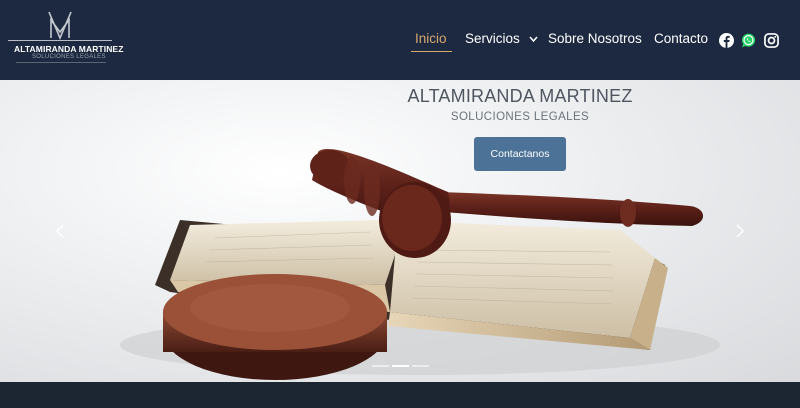 This screenshot has width=800, height=408. What do you see at coordinates (431, 38) in the screenshot?
I see `nav-item-inicio: Inicio` at bounding box center [431, 38].